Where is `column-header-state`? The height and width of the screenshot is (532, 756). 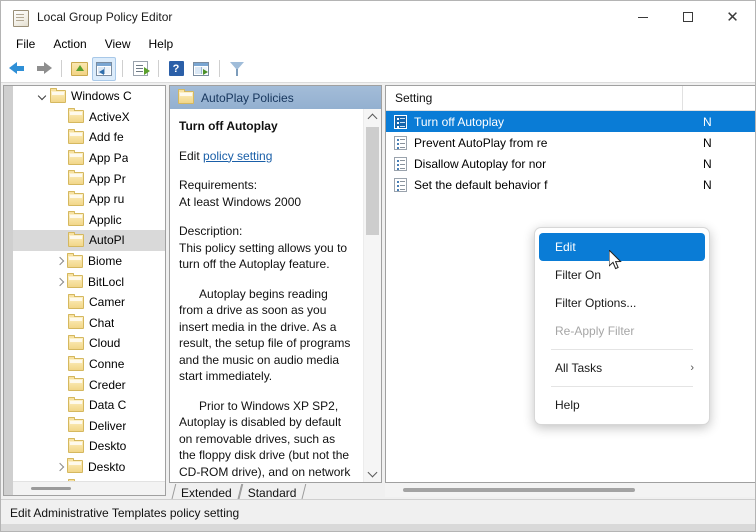 column-header-state is located at coordinates (687, 98).